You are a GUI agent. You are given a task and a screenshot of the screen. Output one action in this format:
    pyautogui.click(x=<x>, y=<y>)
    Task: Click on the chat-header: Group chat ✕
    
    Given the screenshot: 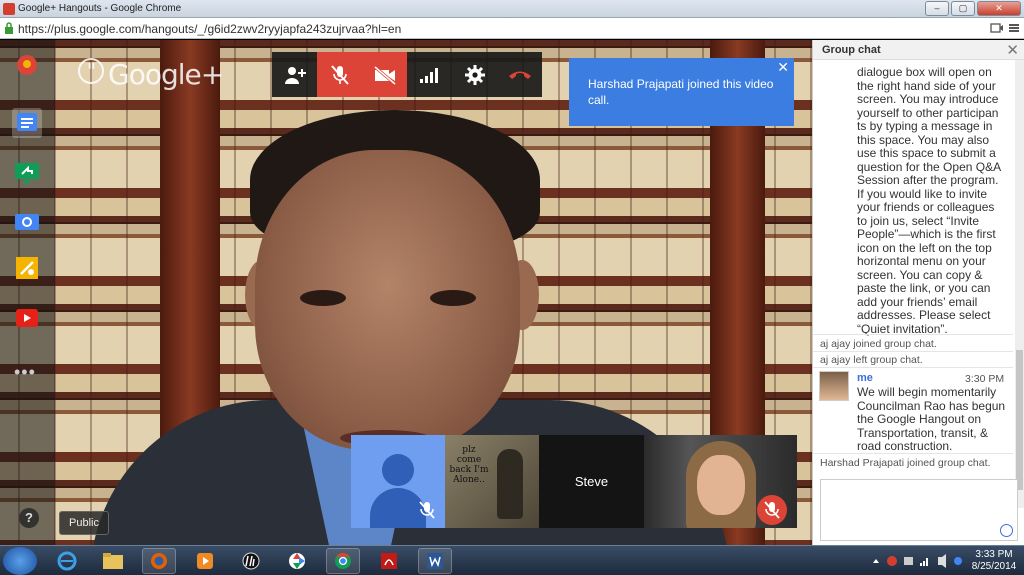 What is the action you would take?
    pyautogui.click(x=918, y=50)
    